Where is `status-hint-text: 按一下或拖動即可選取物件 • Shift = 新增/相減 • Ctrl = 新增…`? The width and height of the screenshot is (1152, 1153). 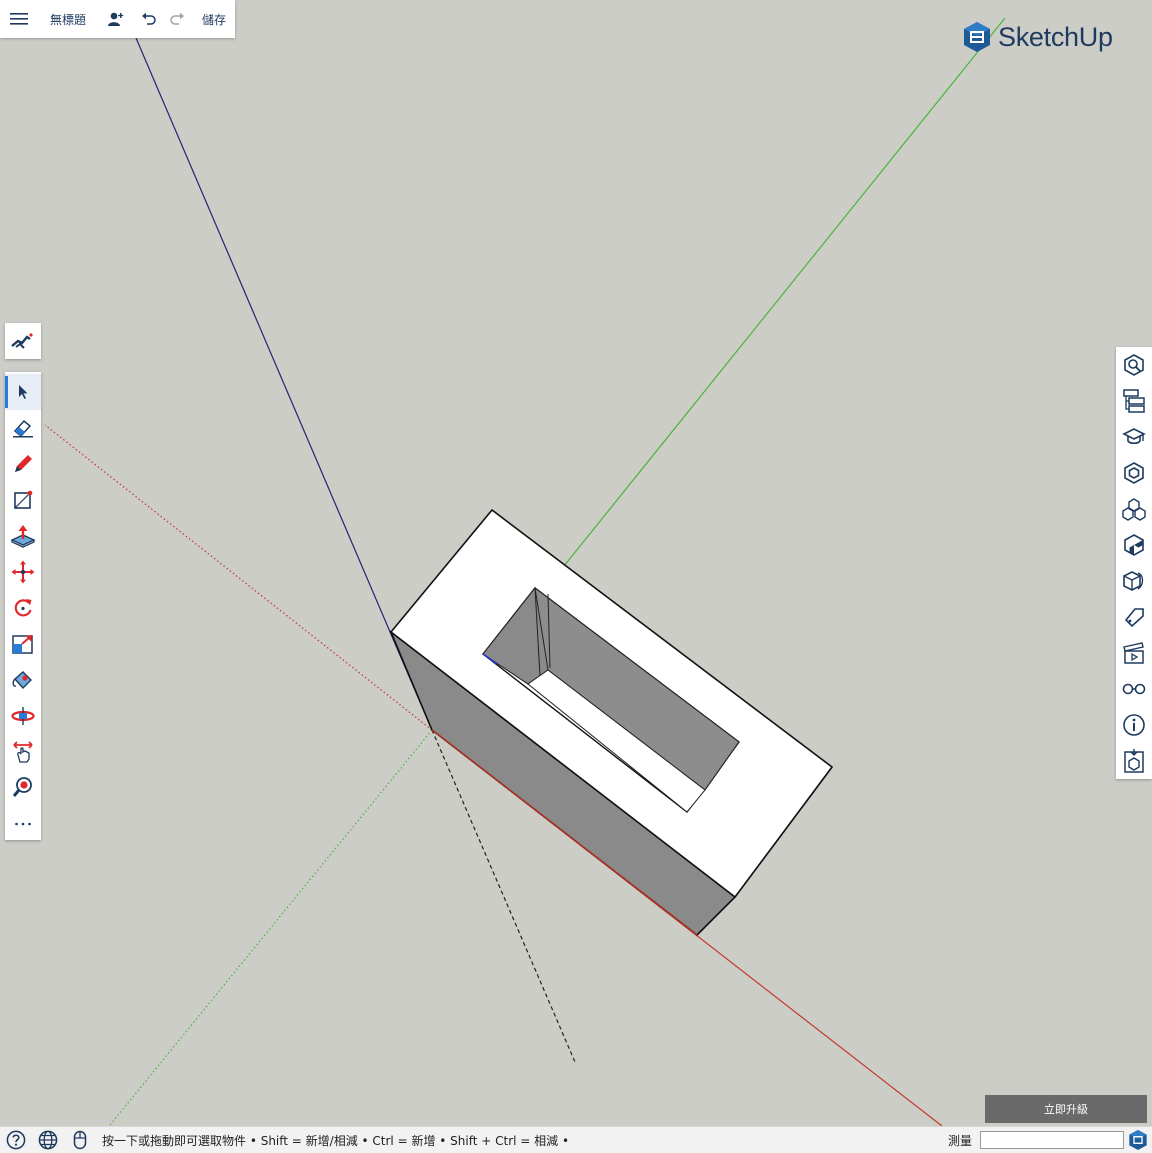 status-hint-text: 按一下或拖動即可選取物件 • Shift = 新增/相減 • Ctrl = 新增… is located at coordinates (336, 1140).